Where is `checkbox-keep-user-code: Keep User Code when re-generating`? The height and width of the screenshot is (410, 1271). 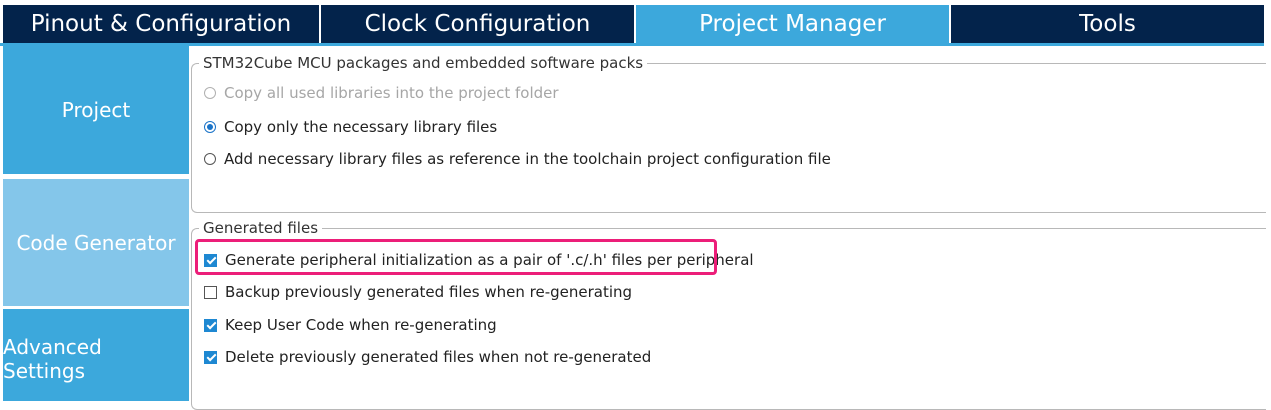 checkbox-keep-user-code: Keep User Code when re-generating is located at coordinates (350, 325).